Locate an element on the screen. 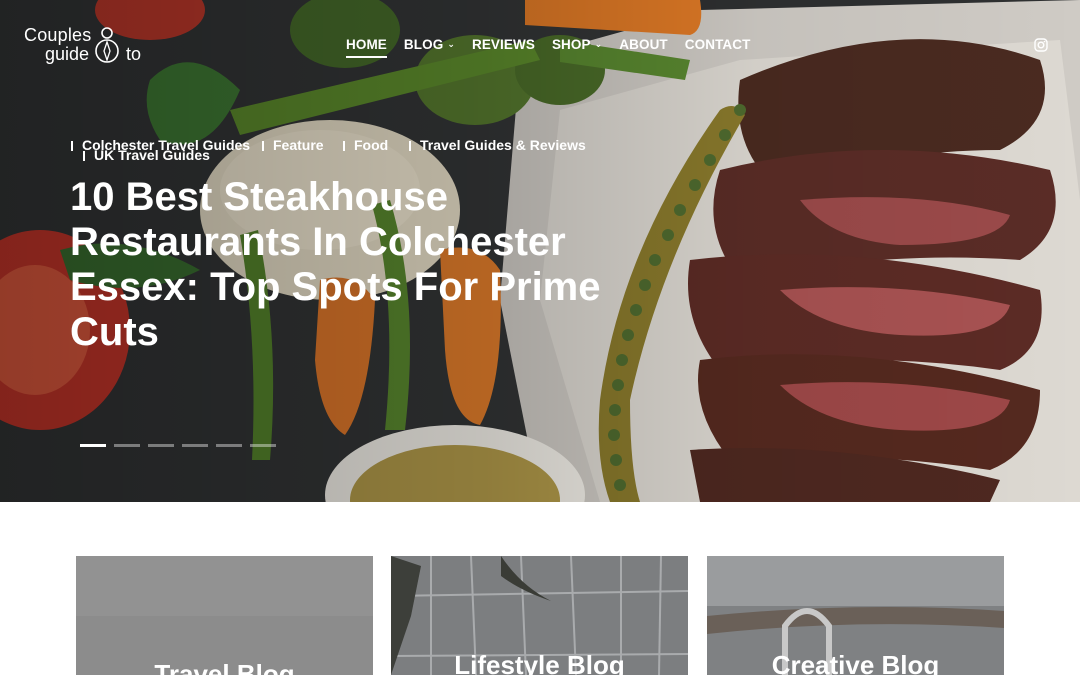 The width and height of the screenshot is (1080, 675). nav-item-blog: BLOG ⌄ is located at coordinates (429, 48).